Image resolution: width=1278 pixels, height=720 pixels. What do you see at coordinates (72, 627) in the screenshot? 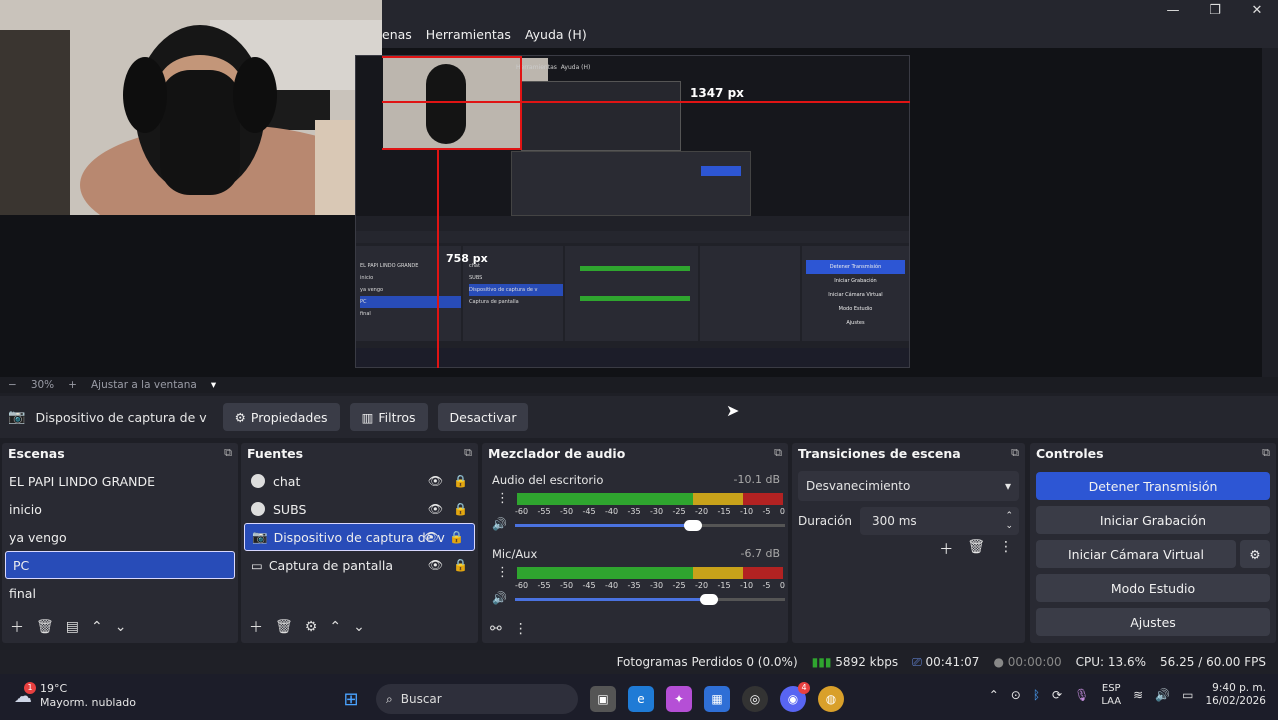
I see `scene-filters-icon: ▤` at bounding box center [72, 627].